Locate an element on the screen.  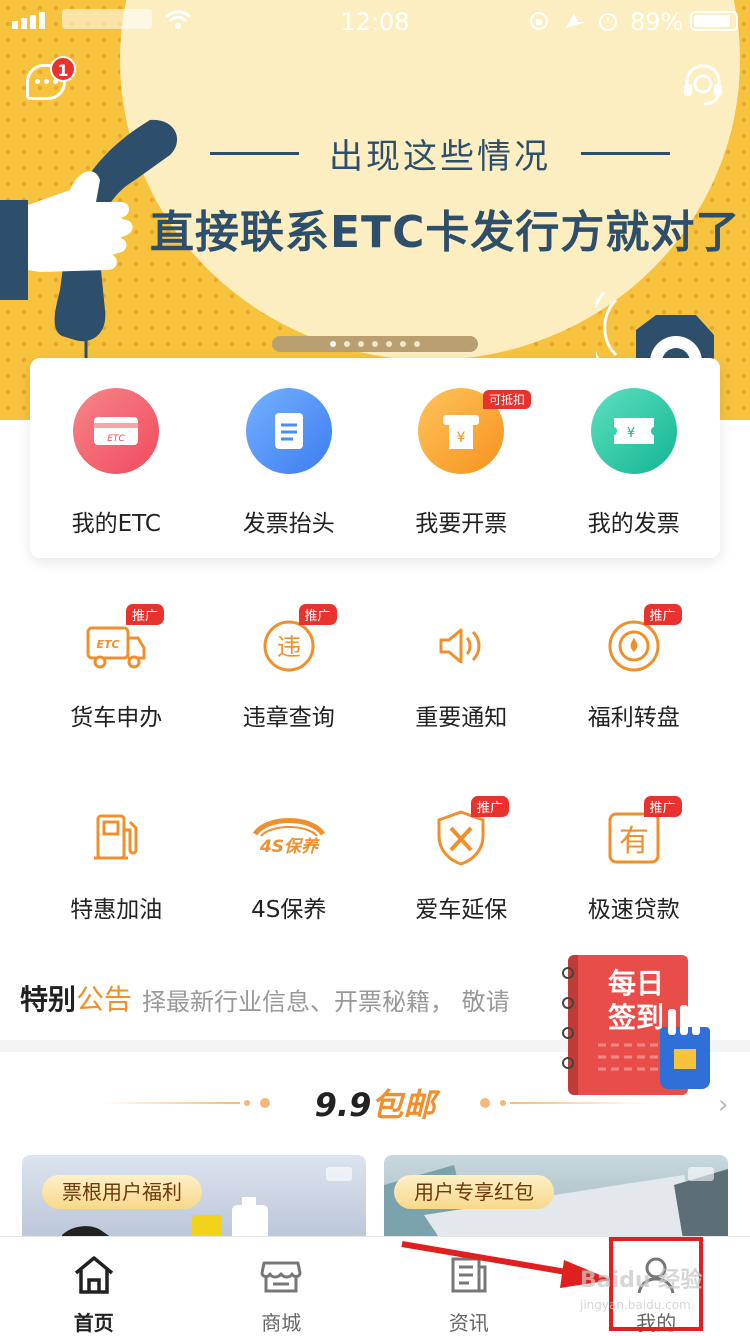
product-pill: 票根用户福利 is located at coordinates (122, 1192).